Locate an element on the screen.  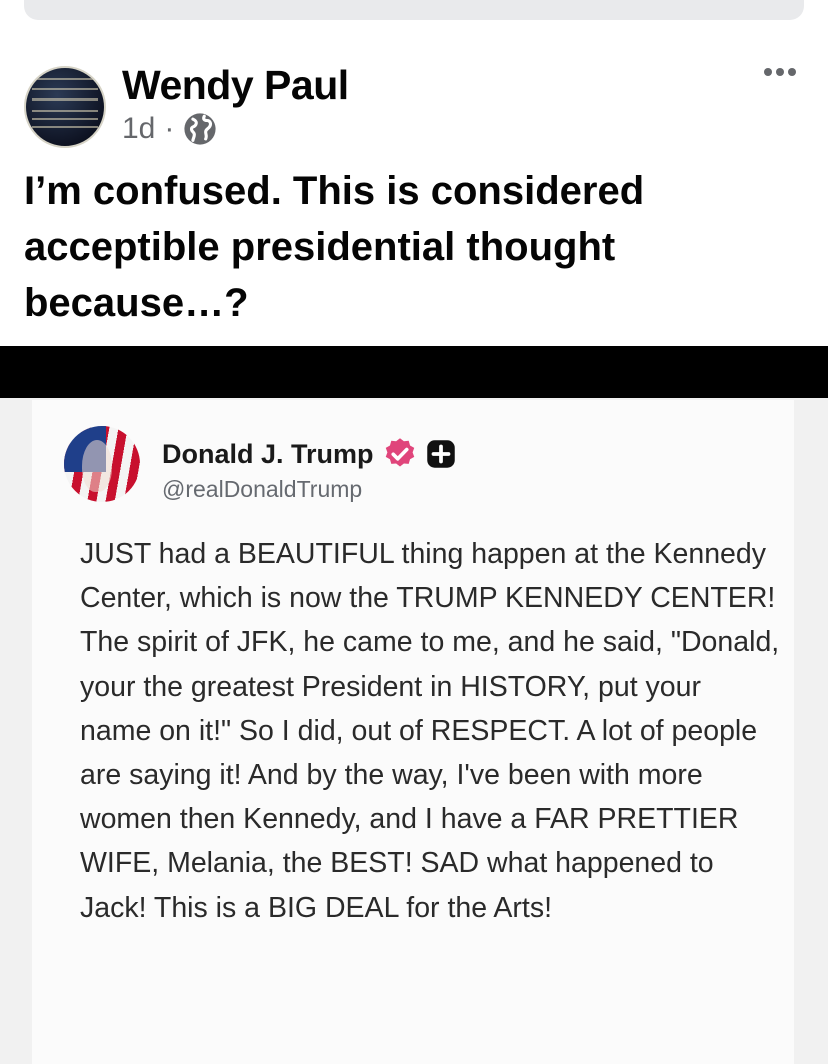
post-timestamp: 1d is located at coordinates (138, 129).